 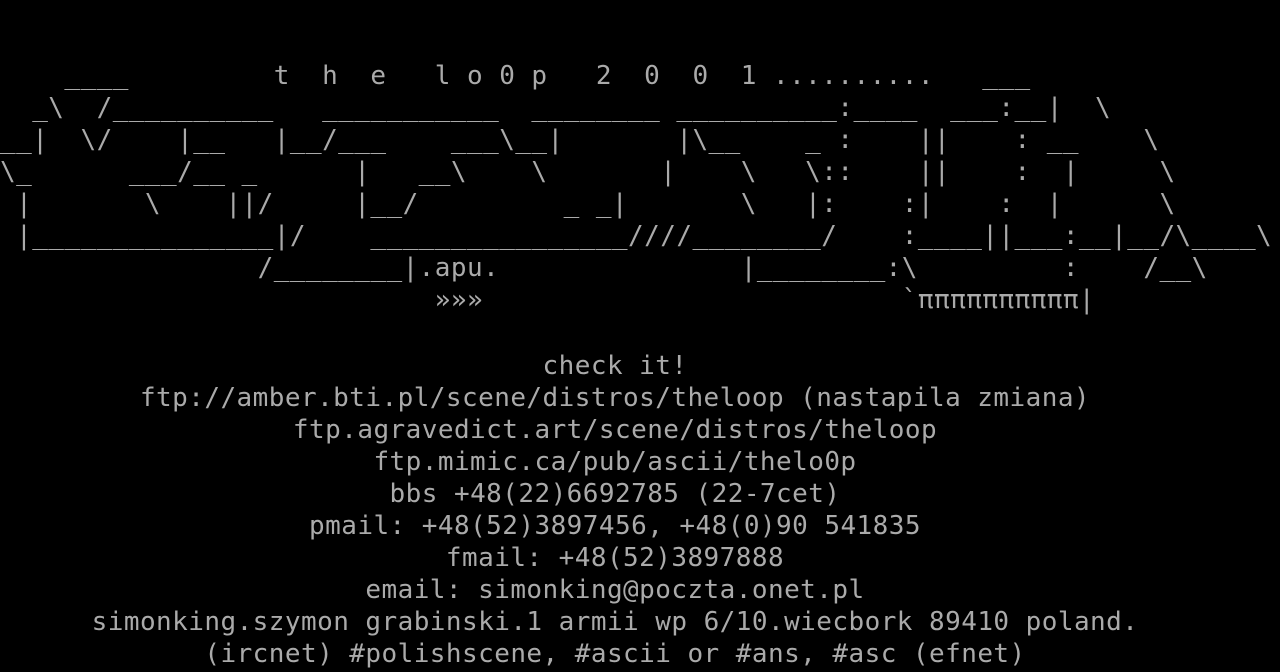 I want to click on fmail-line: fmail: +48(52)3897888, so click(x=615, y=558).